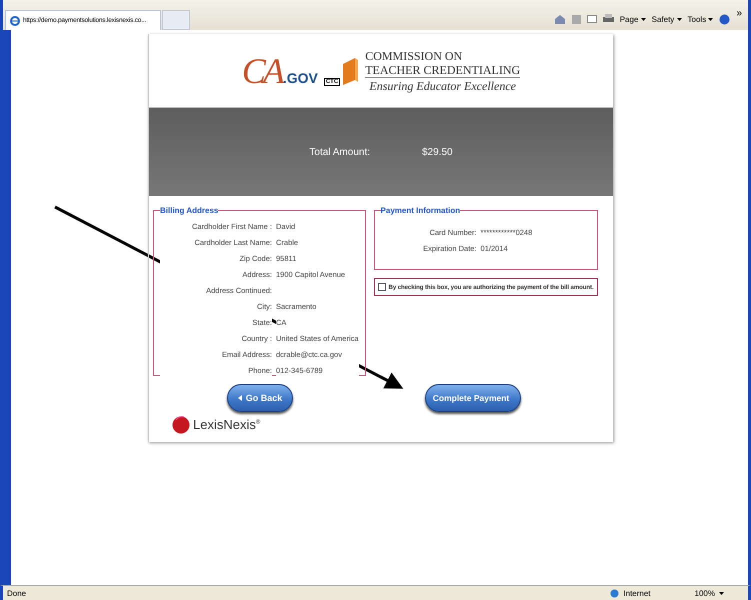 The height and width of the screenshot is (600, 751). I want to click on total-label: Total Amount:, so click(339, 152).